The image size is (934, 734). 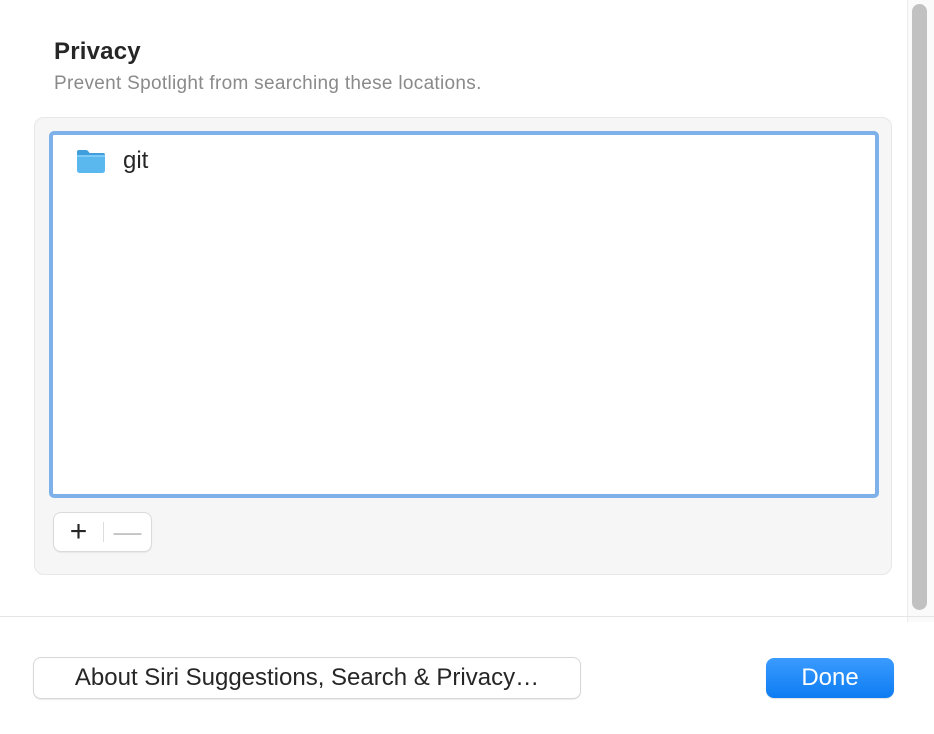 I want to click on list-item-label: git, so click(x=136, y=160).